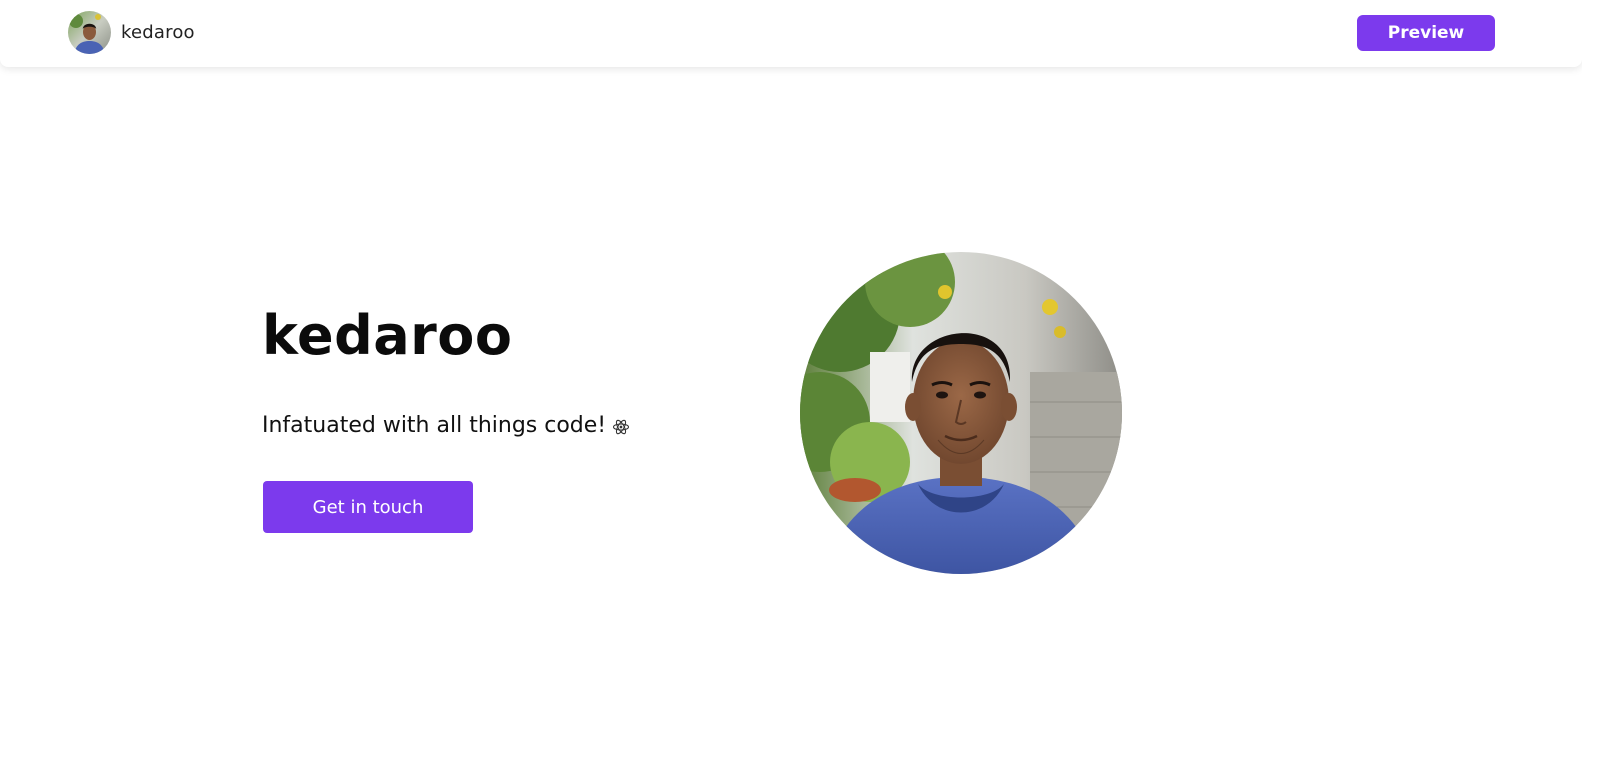  I want to click on brand-link: kedaroo, so click(131, 32).